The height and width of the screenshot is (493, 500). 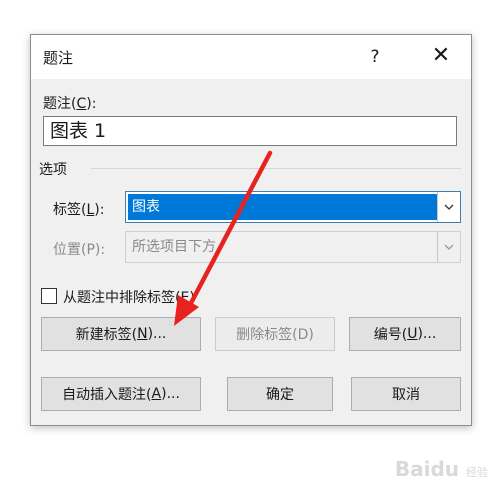 What do you see at coordinates (283, 207) in the screenshot?
I see `label-dropdown-value: 图表` at bounding box center [283, 207].